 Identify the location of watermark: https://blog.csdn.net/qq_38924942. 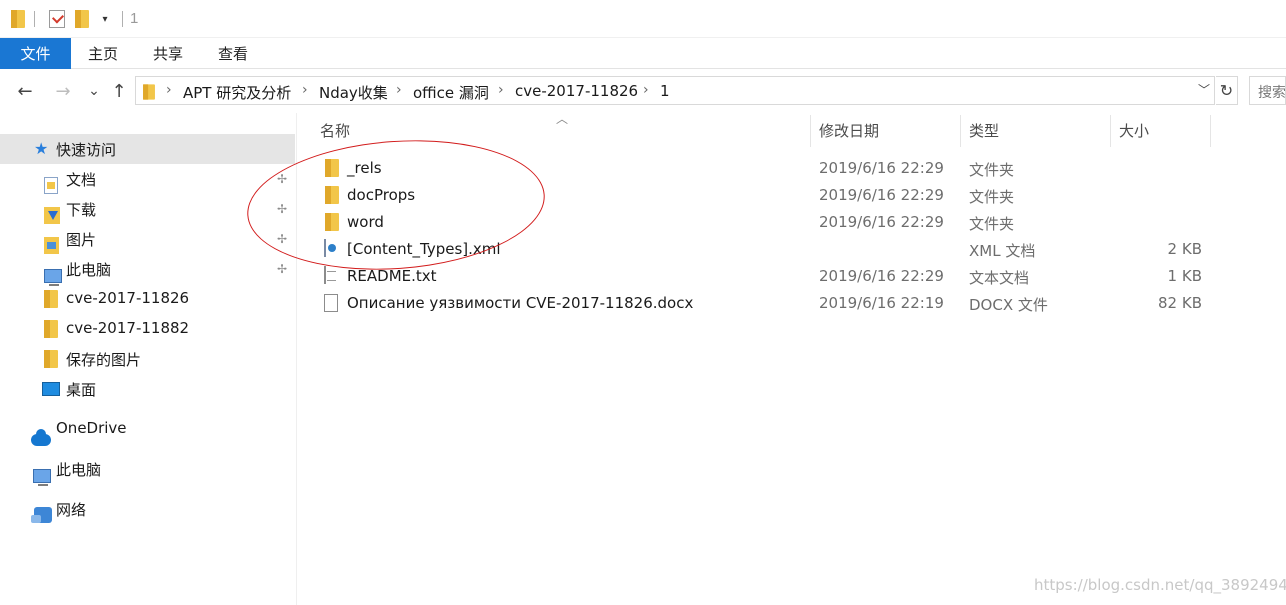
(1160, 585).